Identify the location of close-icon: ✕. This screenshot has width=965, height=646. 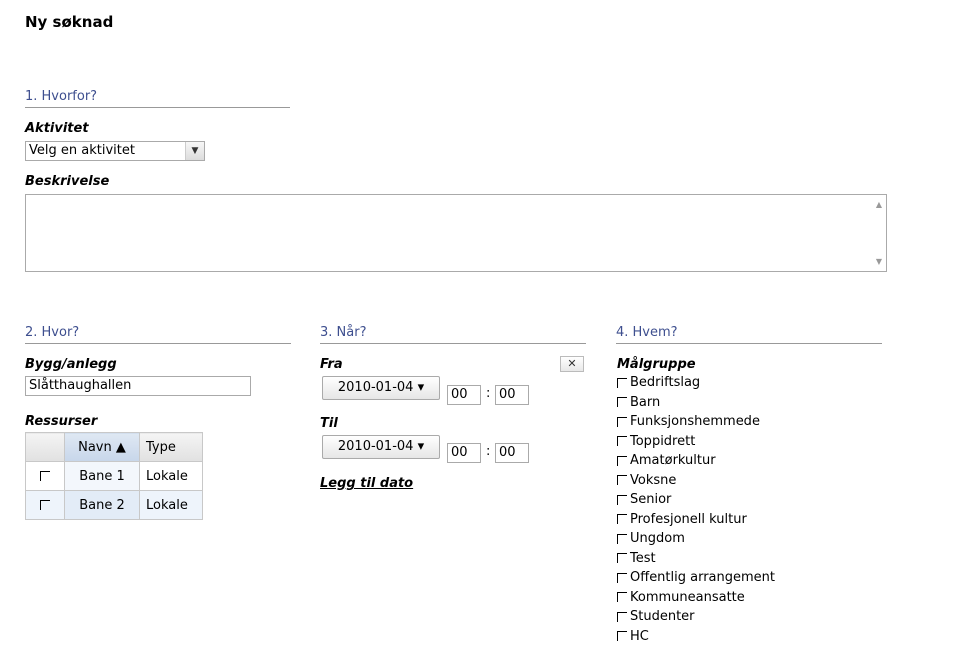
(572, 364).